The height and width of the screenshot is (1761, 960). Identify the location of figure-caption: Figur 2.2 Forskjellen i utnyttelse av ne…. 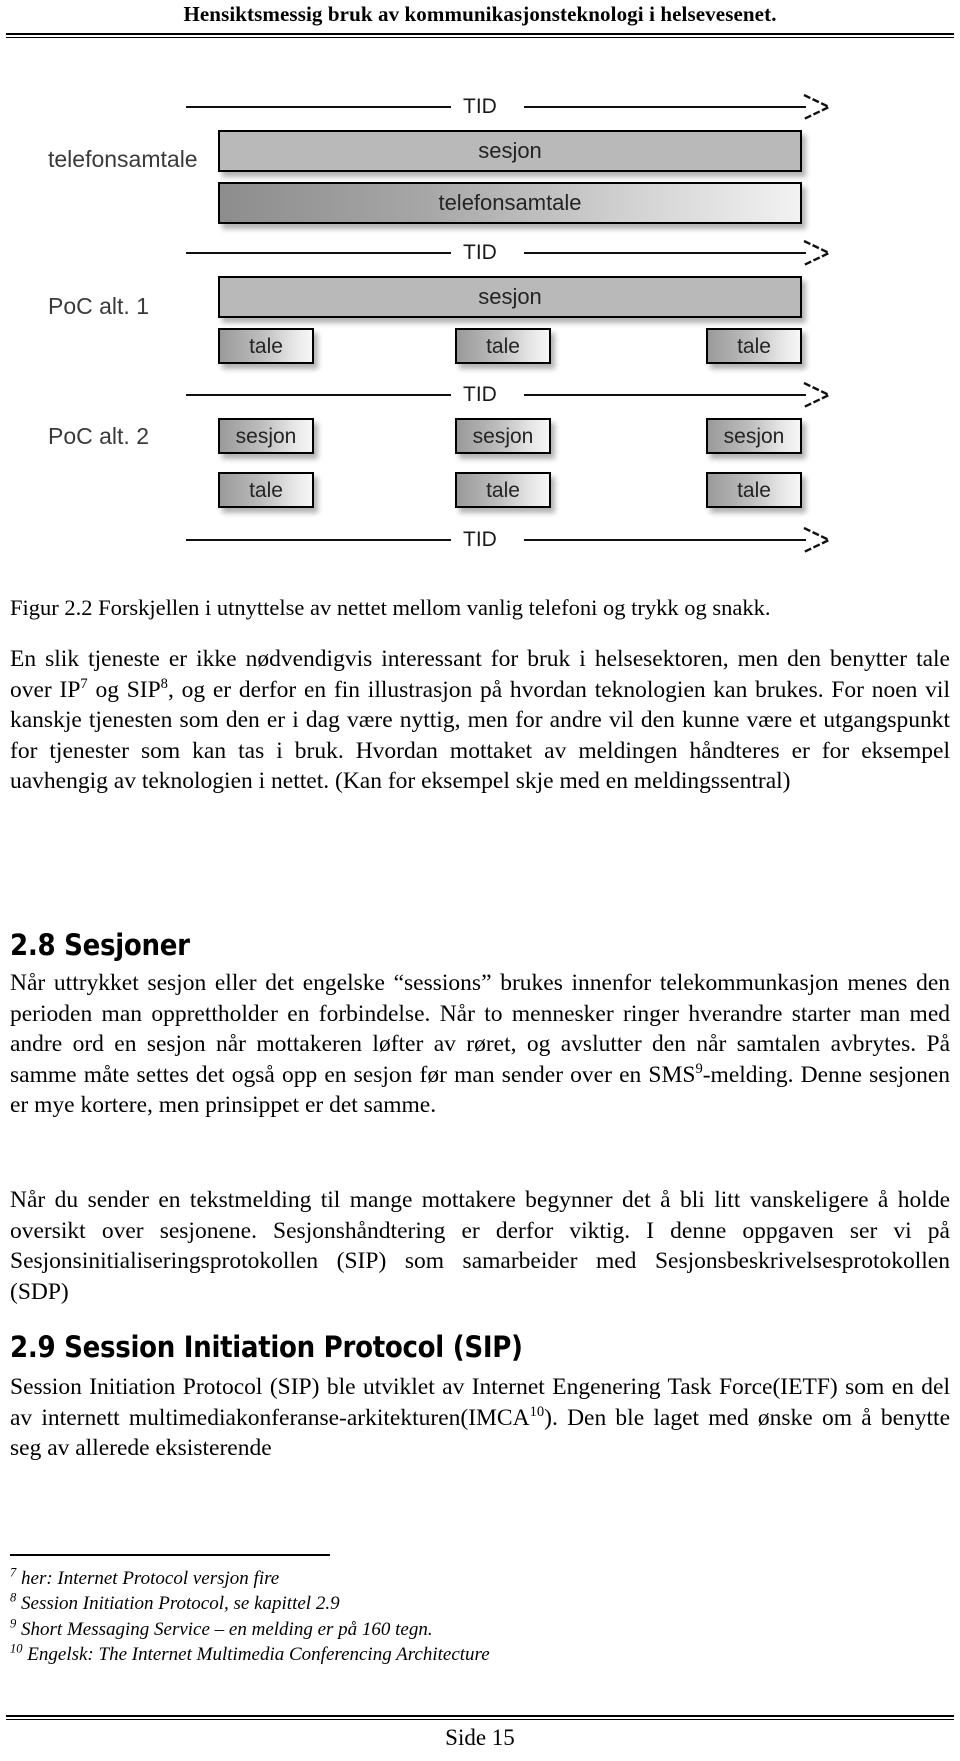
(390, 607).